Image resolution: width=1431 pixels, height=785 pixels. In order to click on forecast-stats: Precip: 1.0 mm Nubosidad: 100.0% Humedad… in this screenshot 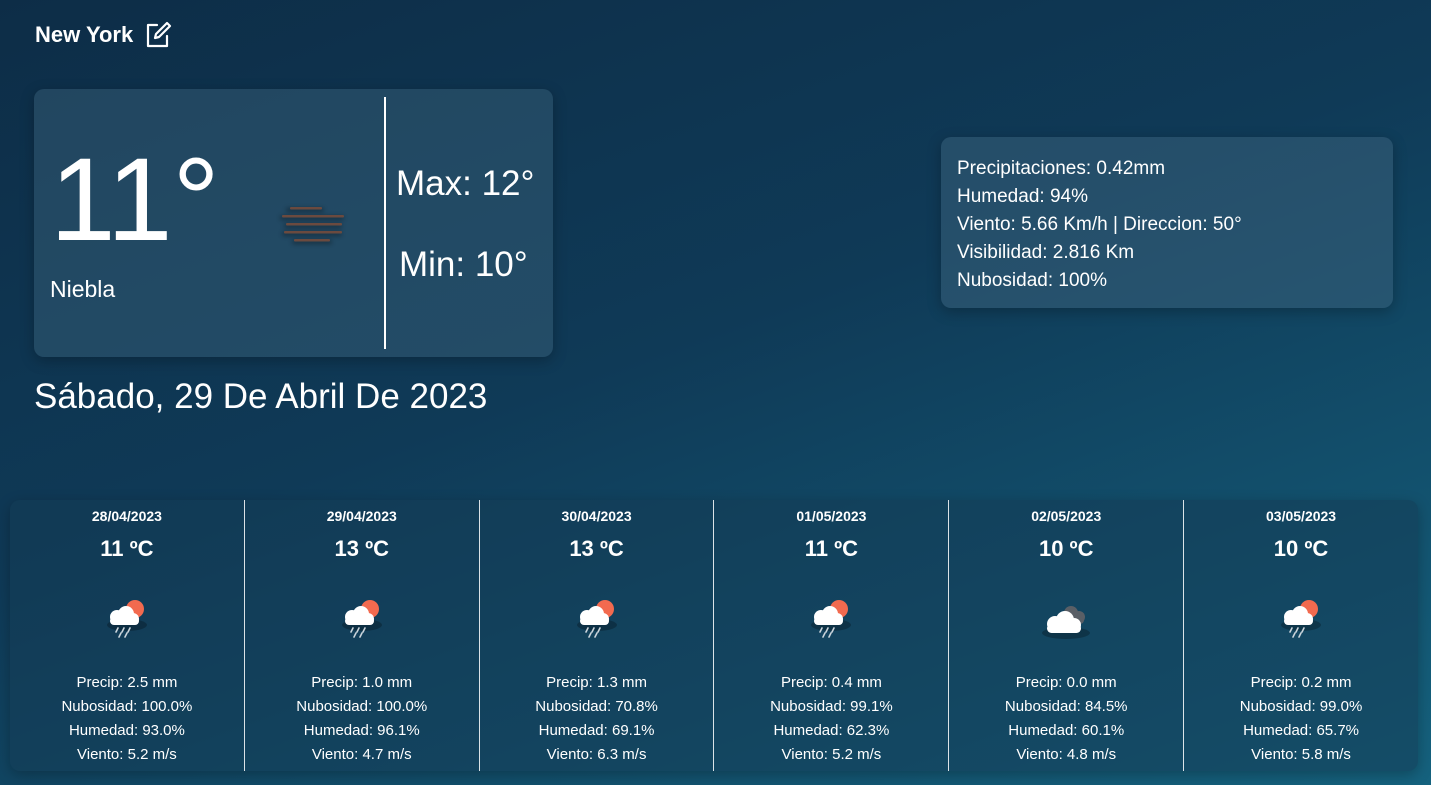, I will do `click(362, 719)`.